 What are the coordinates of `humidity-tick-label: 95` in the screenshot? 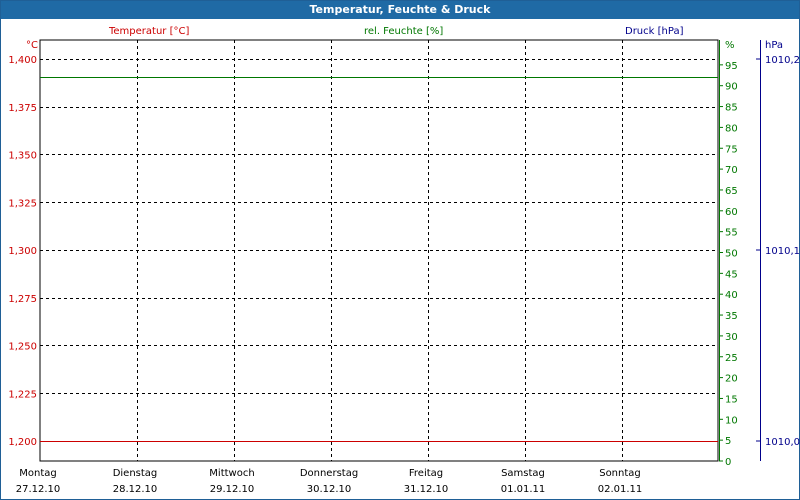 It's located at (731, 66).